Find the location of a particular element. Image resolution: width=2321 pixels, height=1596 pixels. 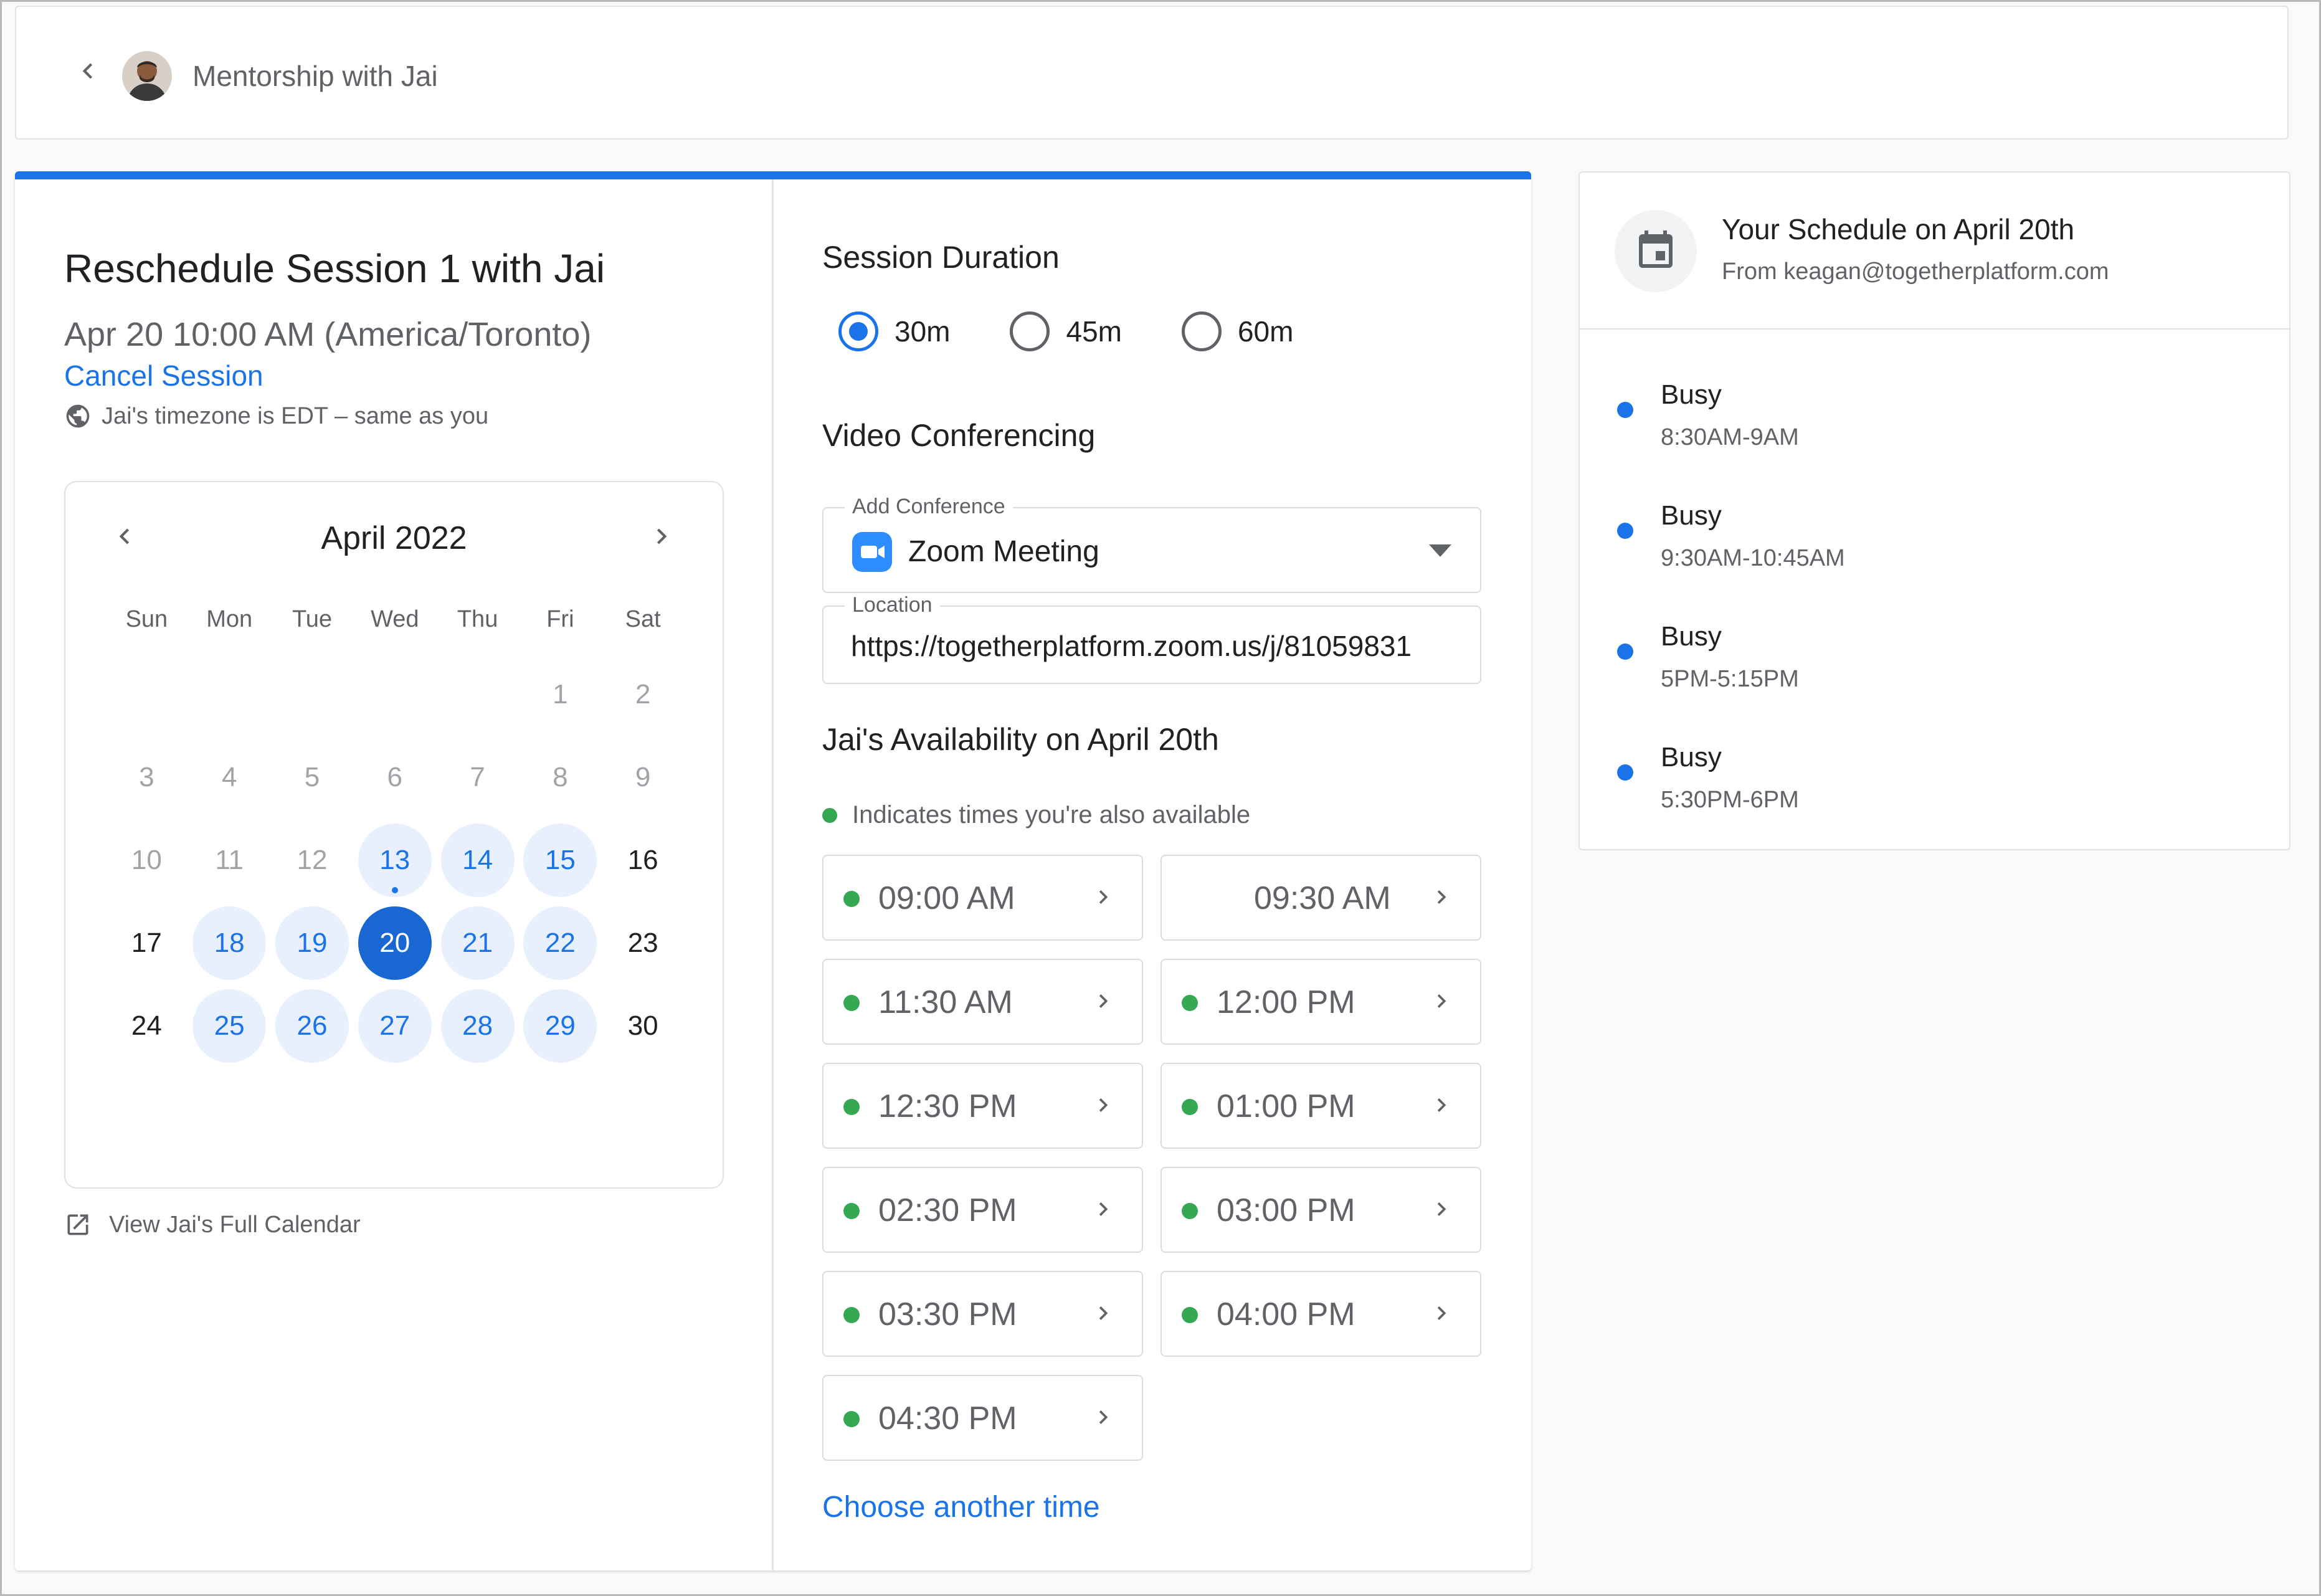

time-slot-button: 01:00 PM is located at coordinates (1321, 1106).